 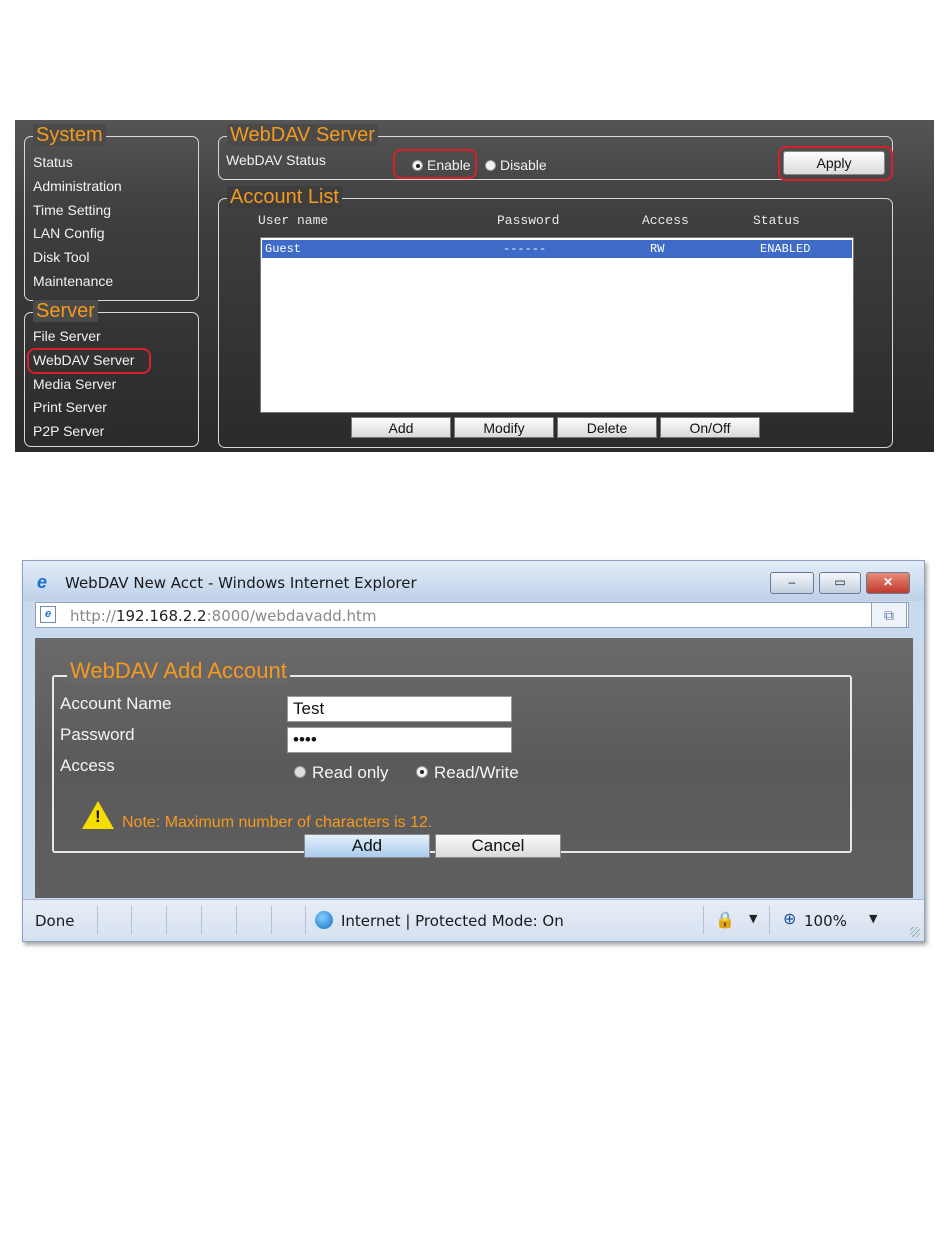 I want to click on address-url: http://192.168.2.2:8000/webdavadd.htm, so click(x=223, y=616).